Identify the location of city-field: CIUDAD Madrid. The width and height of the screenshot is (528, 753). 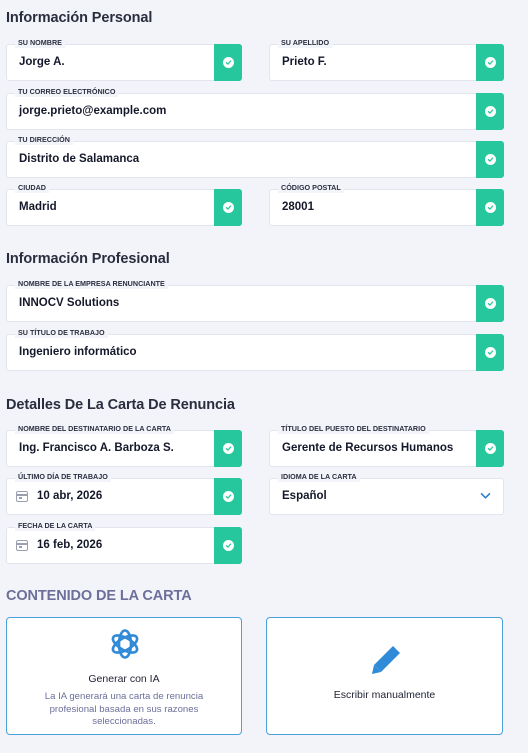
(124, 204).